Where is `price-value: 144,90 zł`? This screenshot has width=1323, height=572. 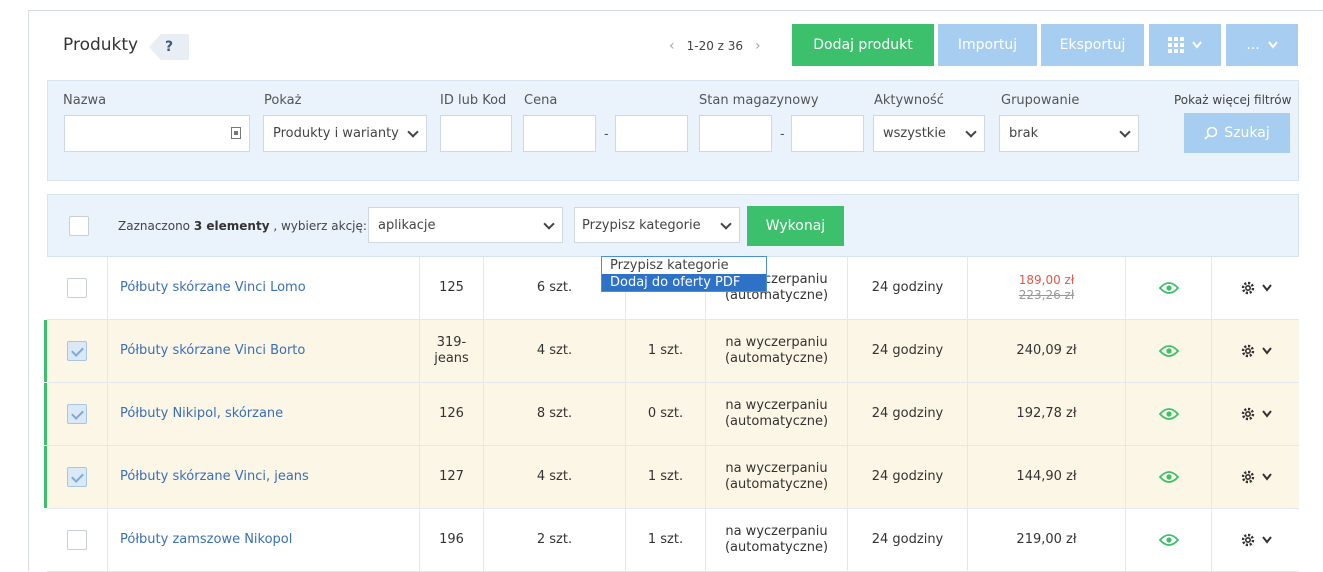 price-value: 144,90 zł is located at coordinates (1046, 476).